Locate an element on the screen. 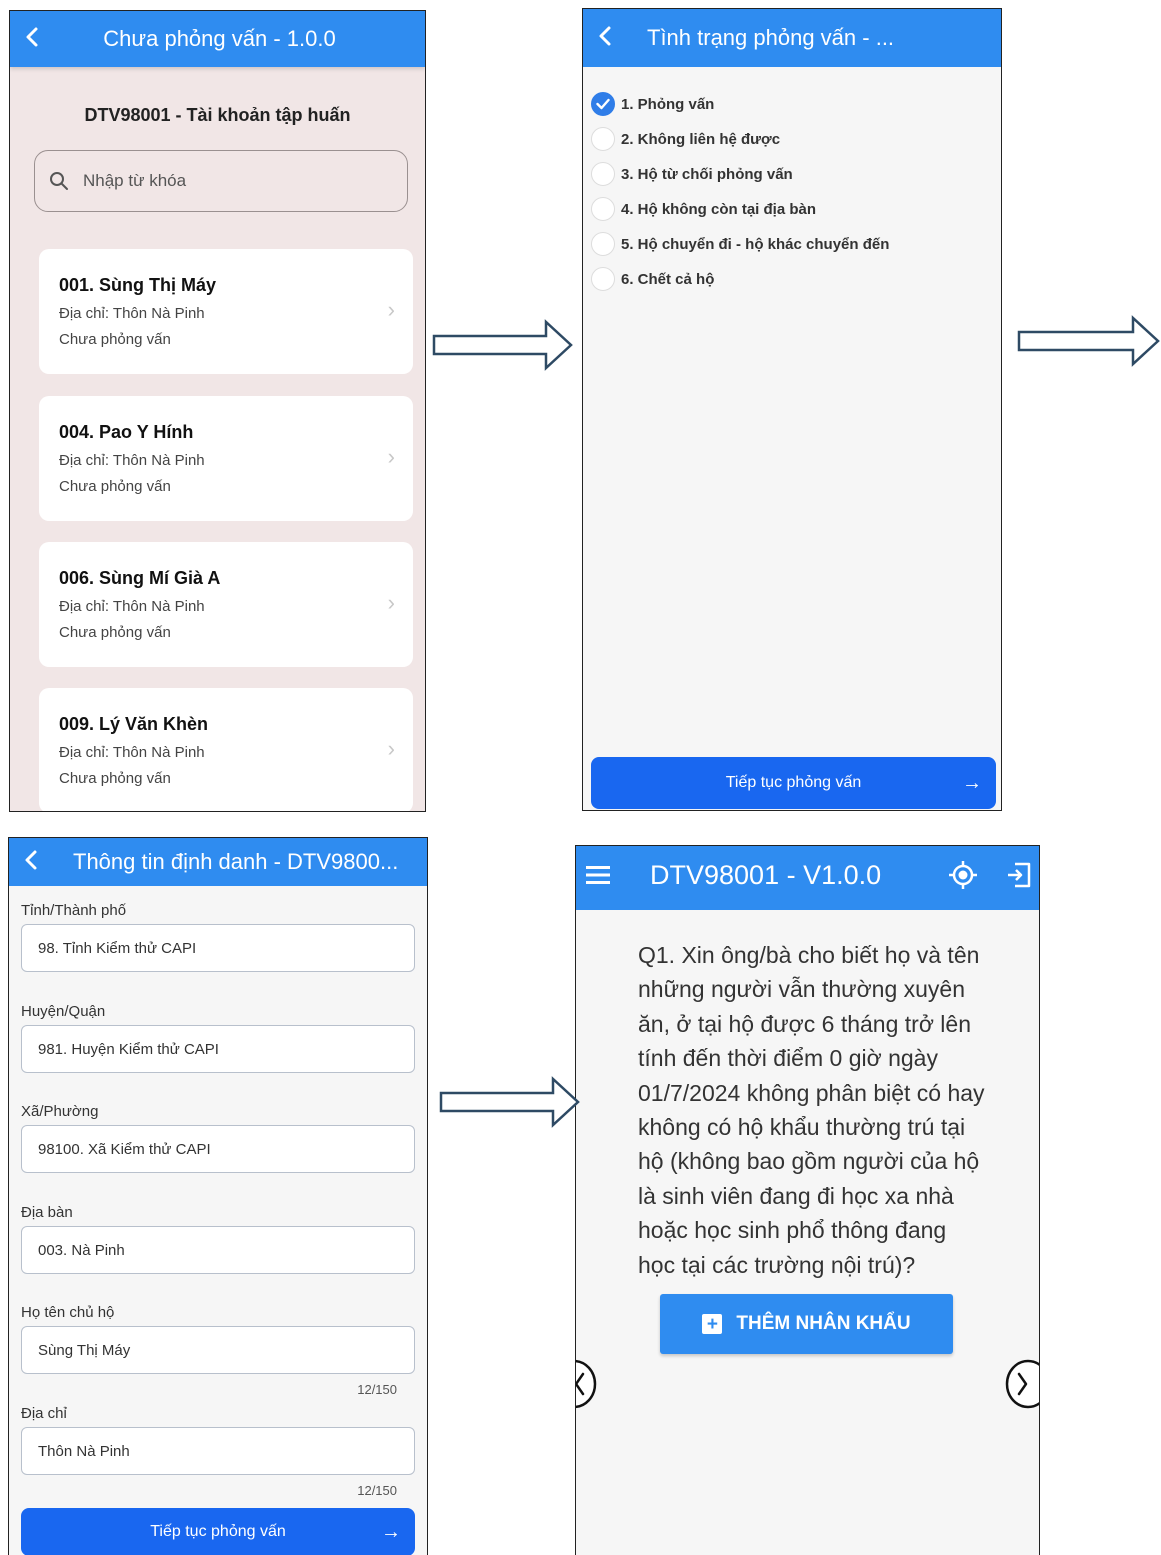 The image size is (1161, 1555). field-label-province: Tỉnh/Thành phố is located at coordinates (74, 910).